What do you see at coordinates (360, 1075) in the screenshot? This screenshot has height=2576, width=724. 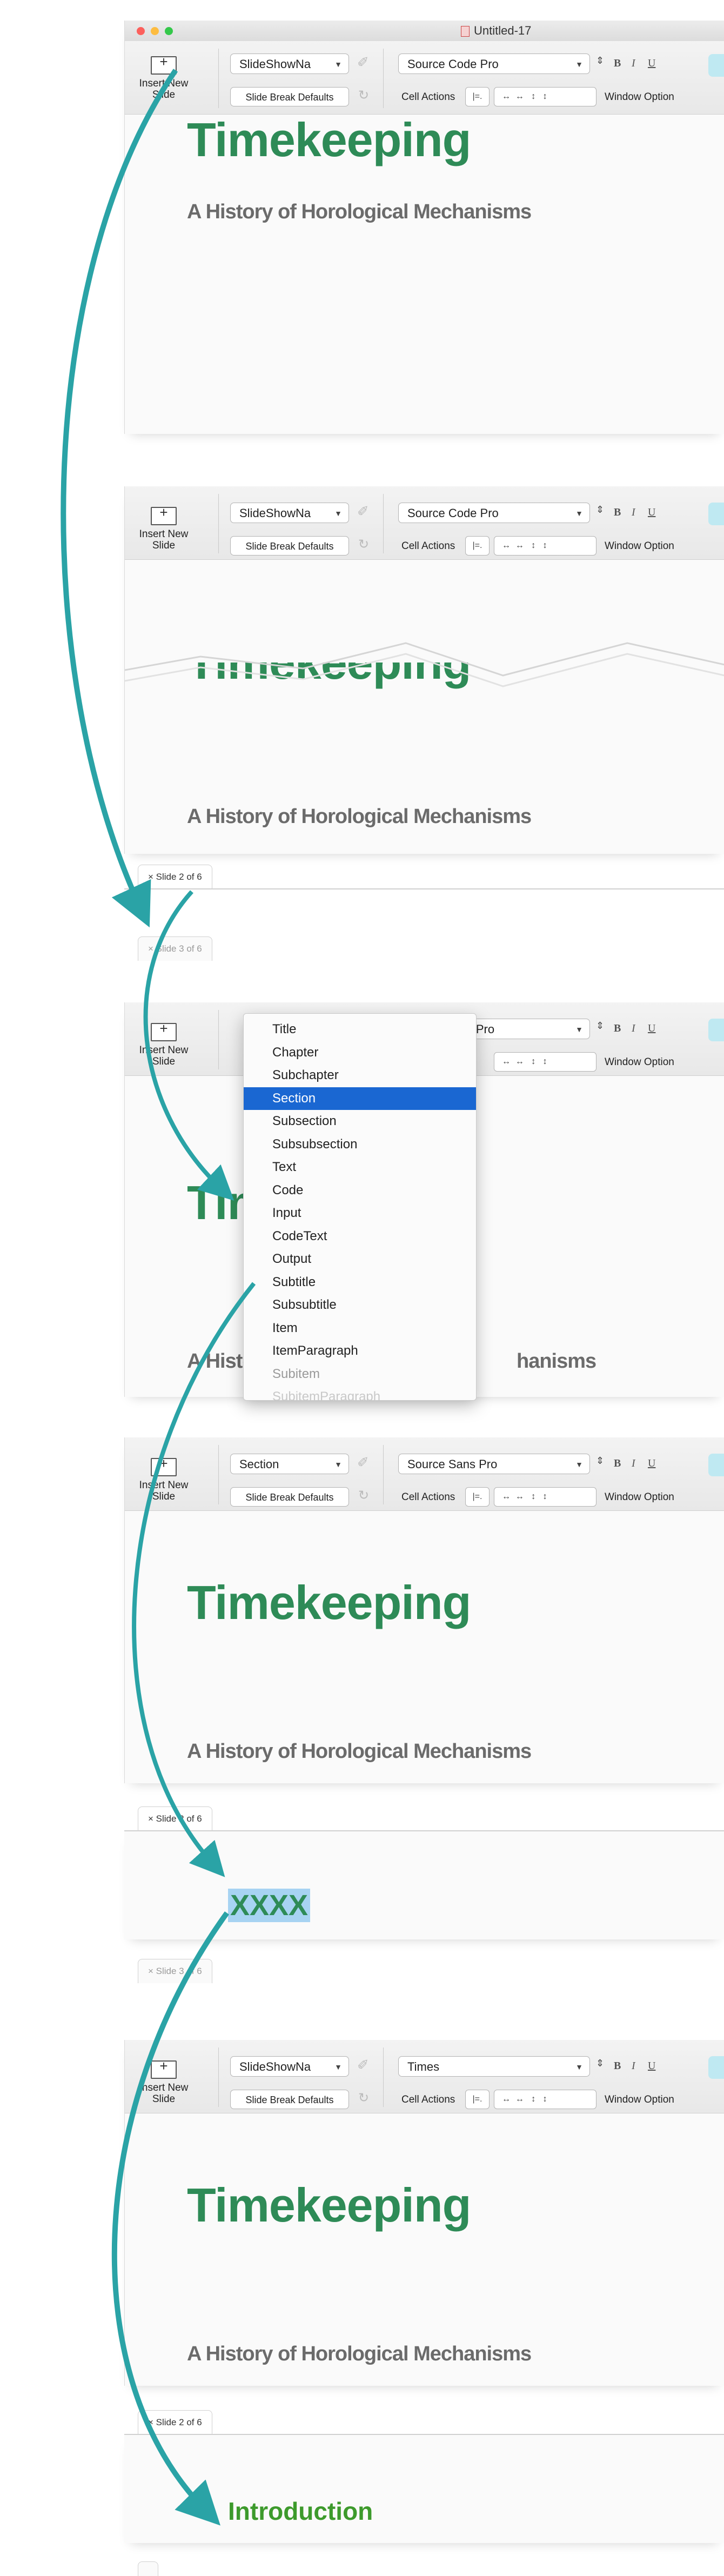 I see `menu-item-subchapter: Subchapter` at bounding box center [360, 1075].